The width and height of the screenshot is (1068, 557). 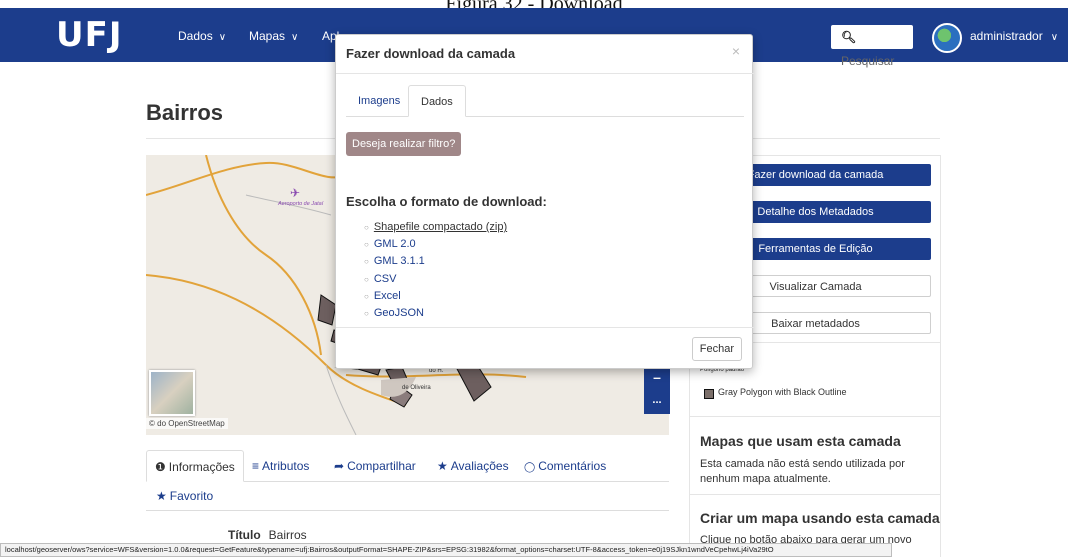 I want to click on tab-compartilhar: ➦ Compartilhar, so click(x=375, y=466).